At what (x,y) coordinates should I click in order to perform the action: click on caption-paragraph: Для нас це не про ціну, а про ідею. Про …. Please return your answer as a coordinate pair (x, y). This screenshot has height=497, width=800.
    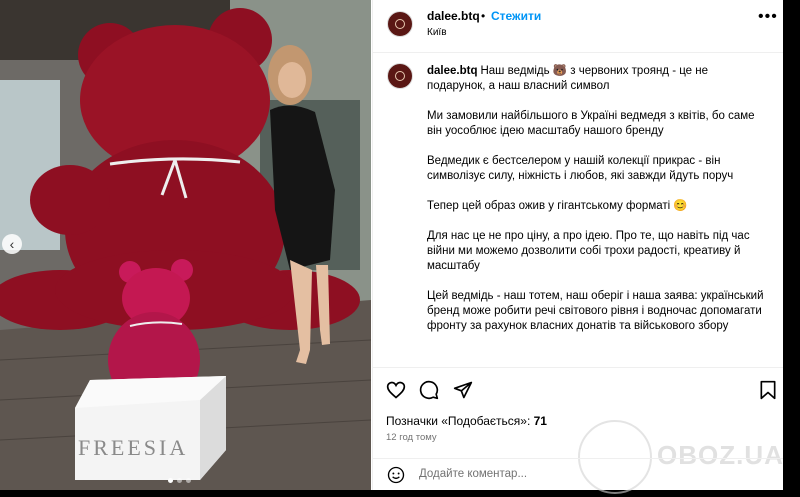
    Looking at the image, I should click on (588, 251).